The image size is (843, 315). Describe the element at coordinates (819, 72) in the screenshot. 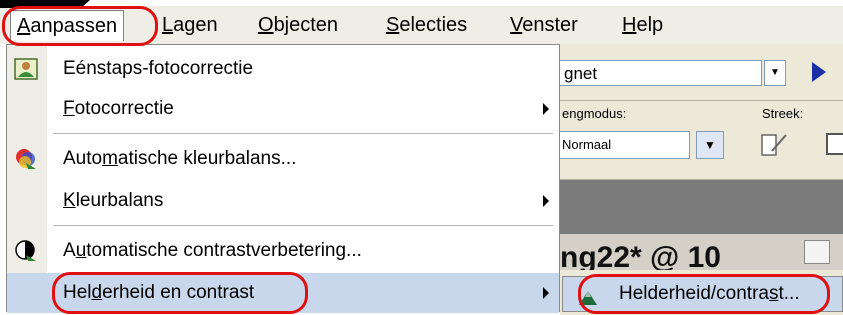

I see `play-icon` at that location.